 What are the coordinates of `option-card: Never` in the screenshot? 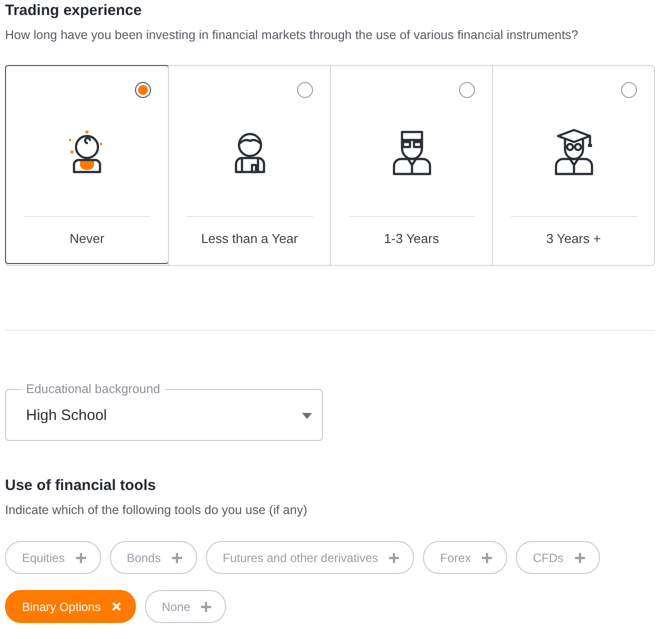 It's located at (87, 164).